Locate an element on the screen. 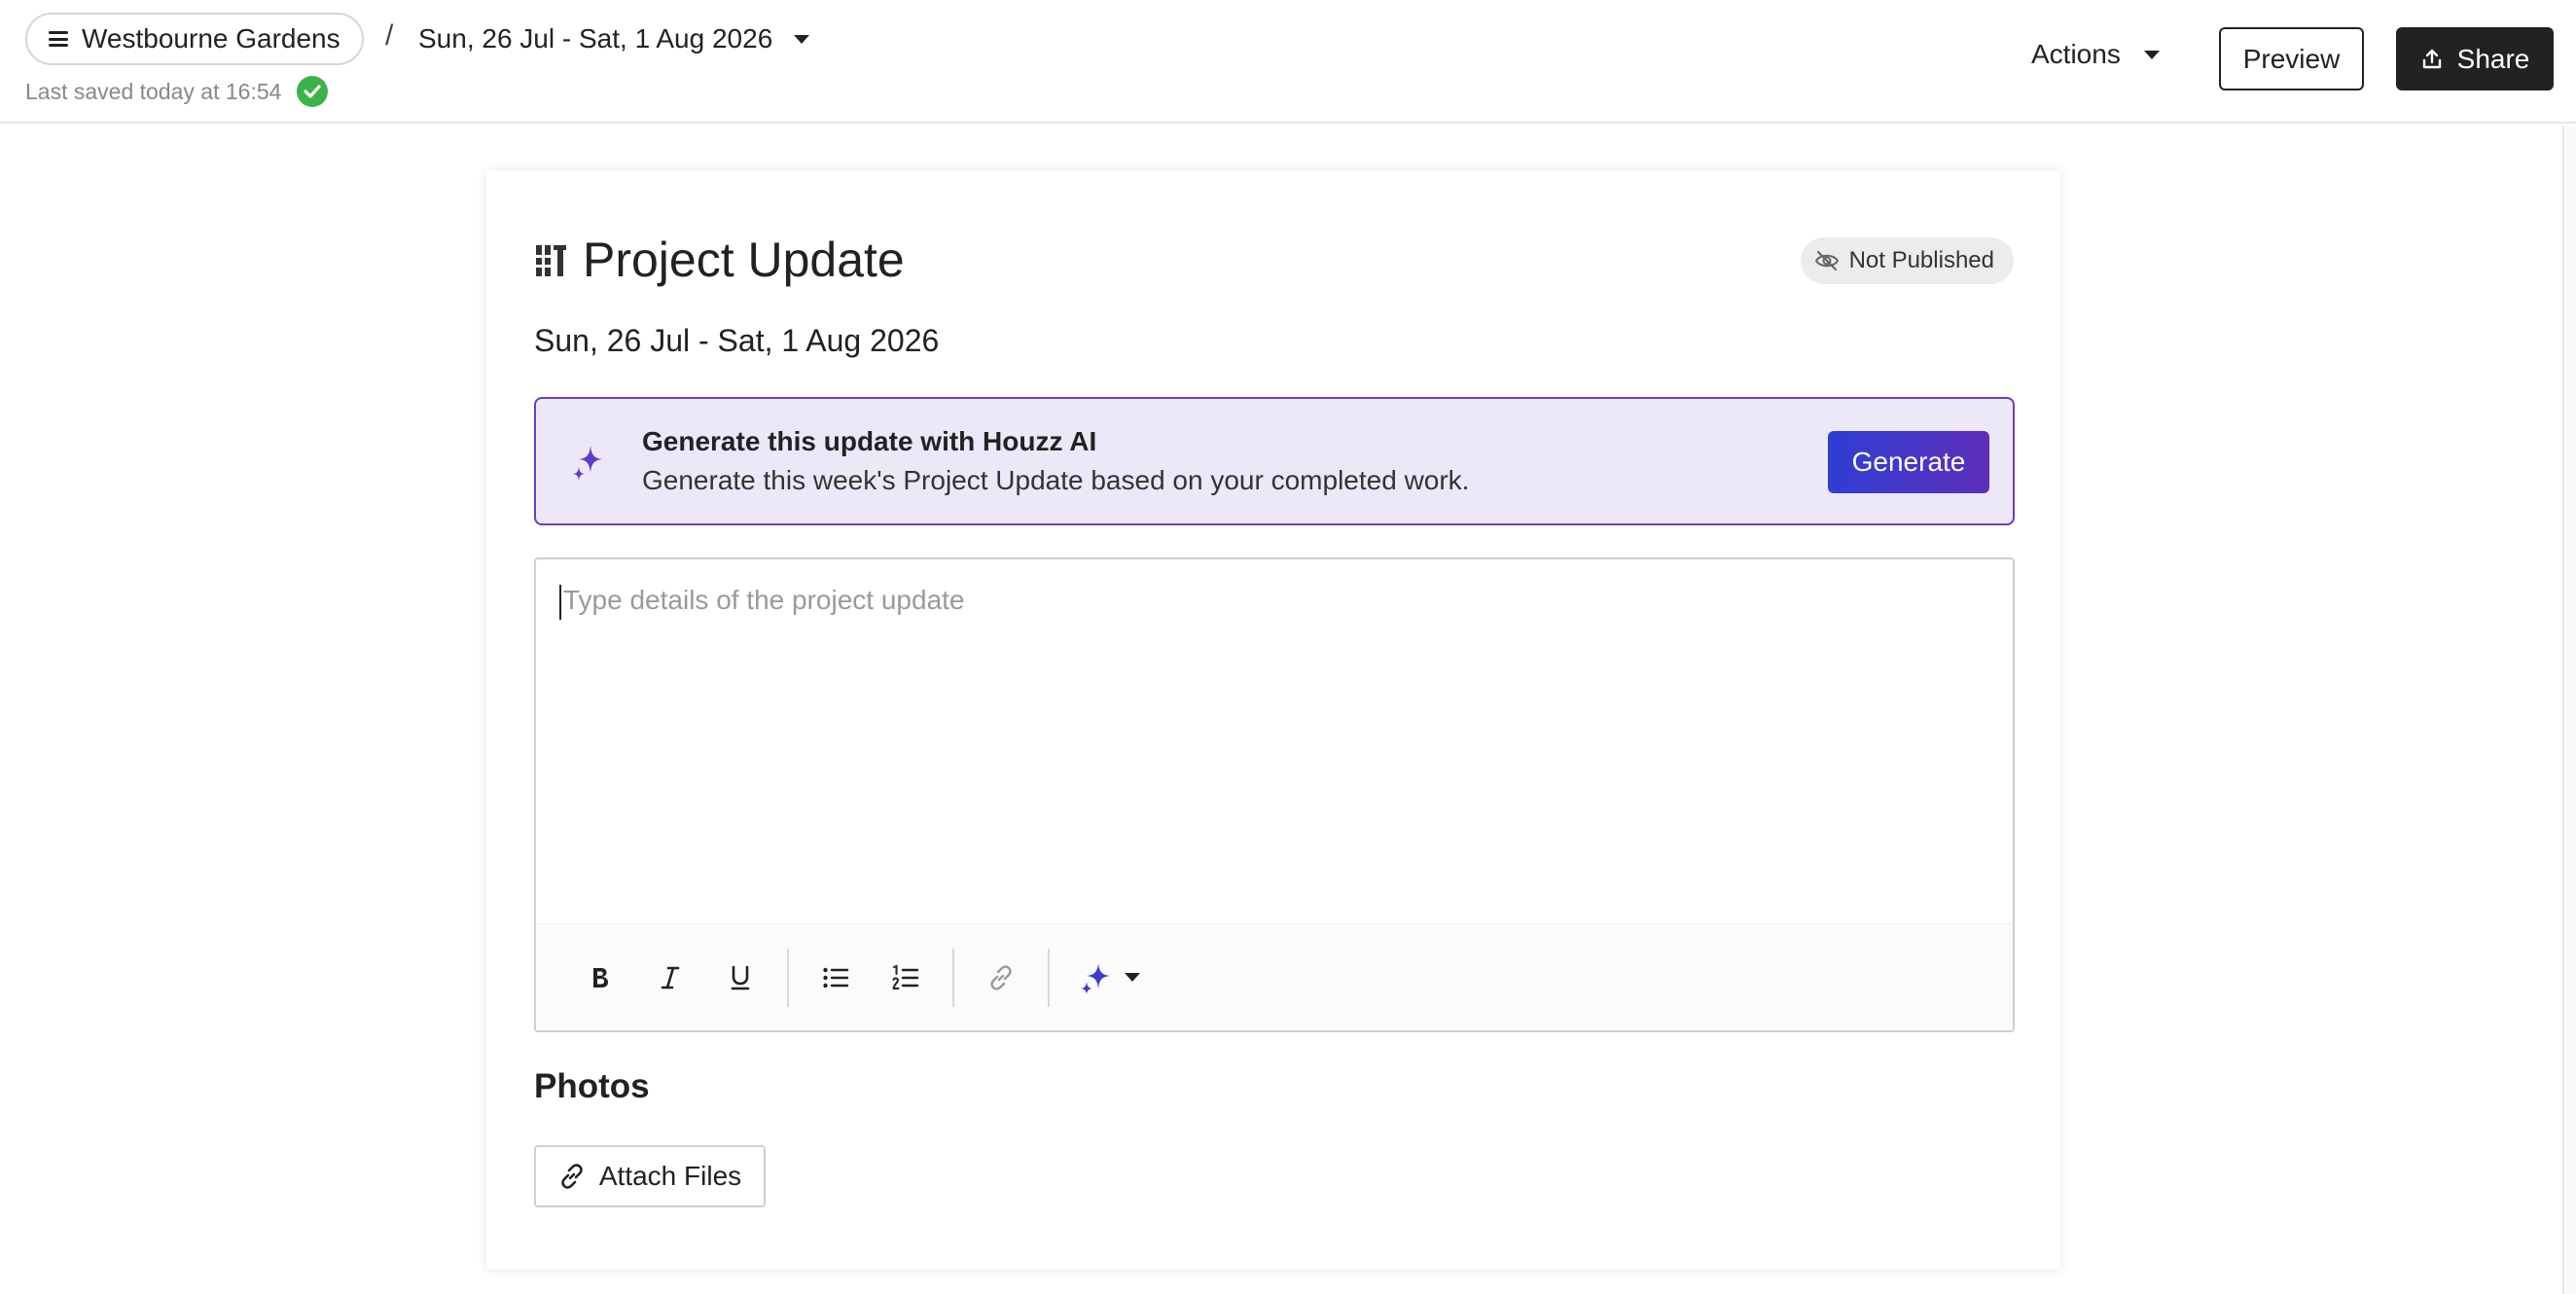 Image resolution: width=2576 pixels, height=1294 pixels. status-badge: Not Published is located at coordinates (1907, 261).